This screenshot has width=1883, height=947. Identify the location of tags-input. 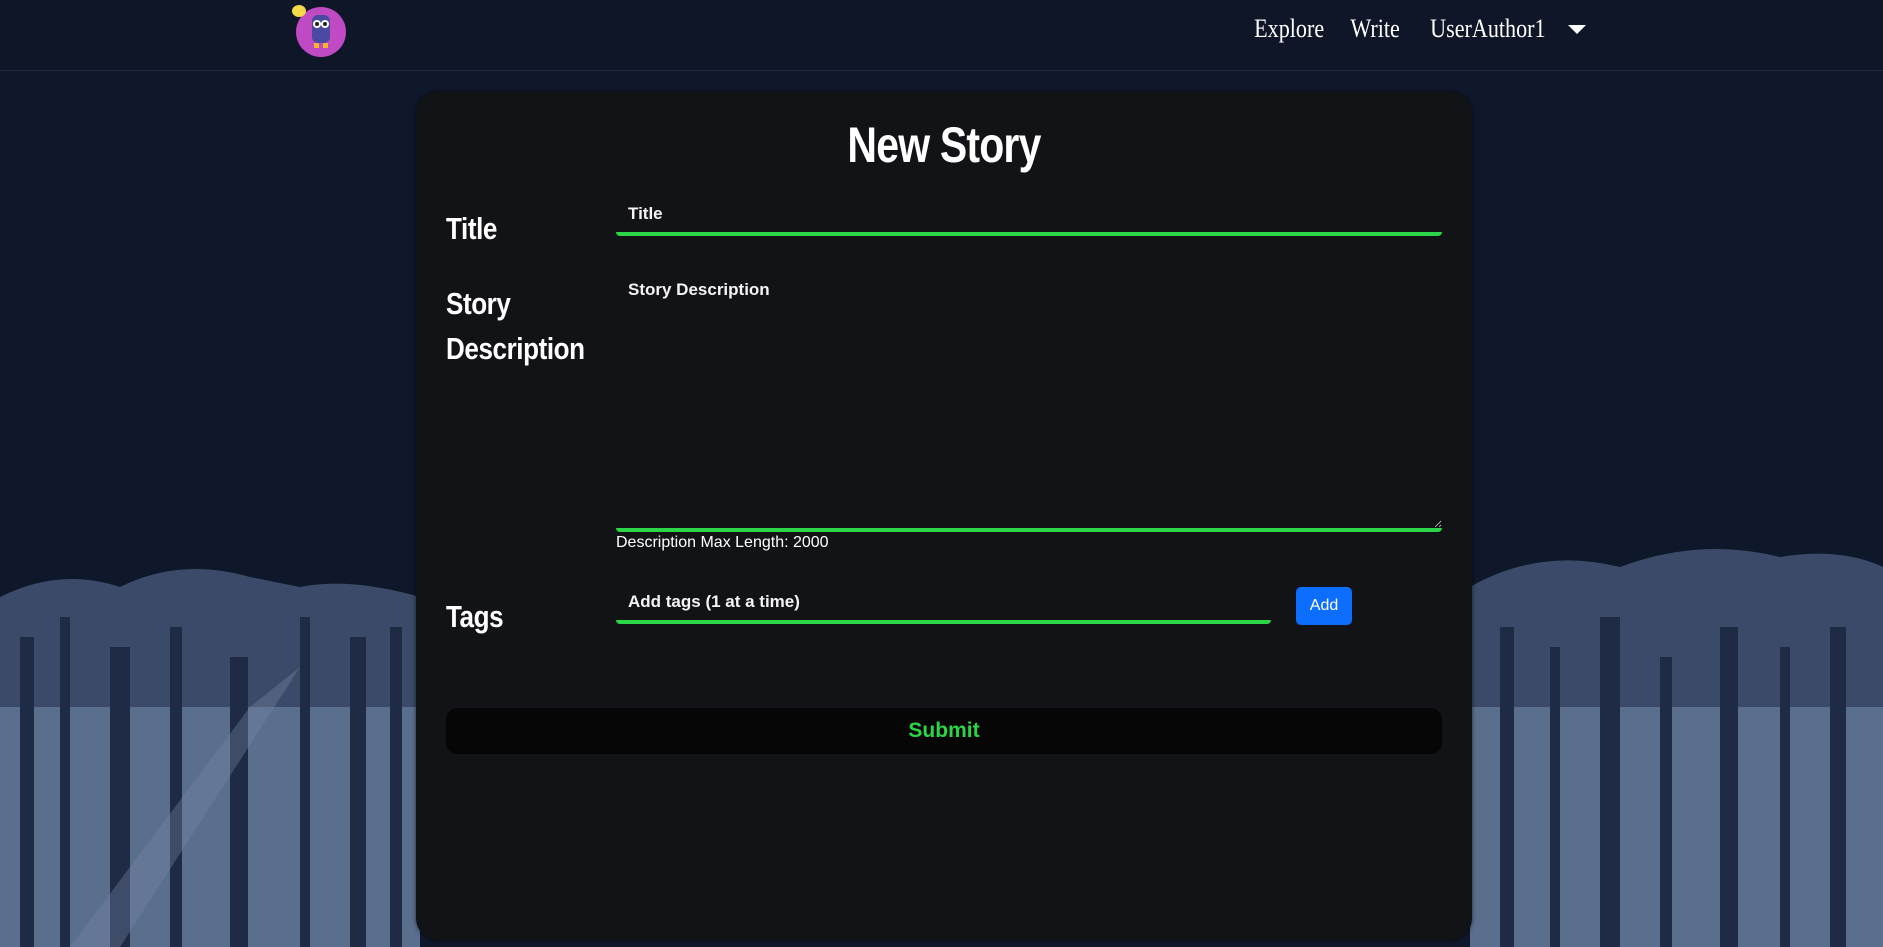
(943, 604).